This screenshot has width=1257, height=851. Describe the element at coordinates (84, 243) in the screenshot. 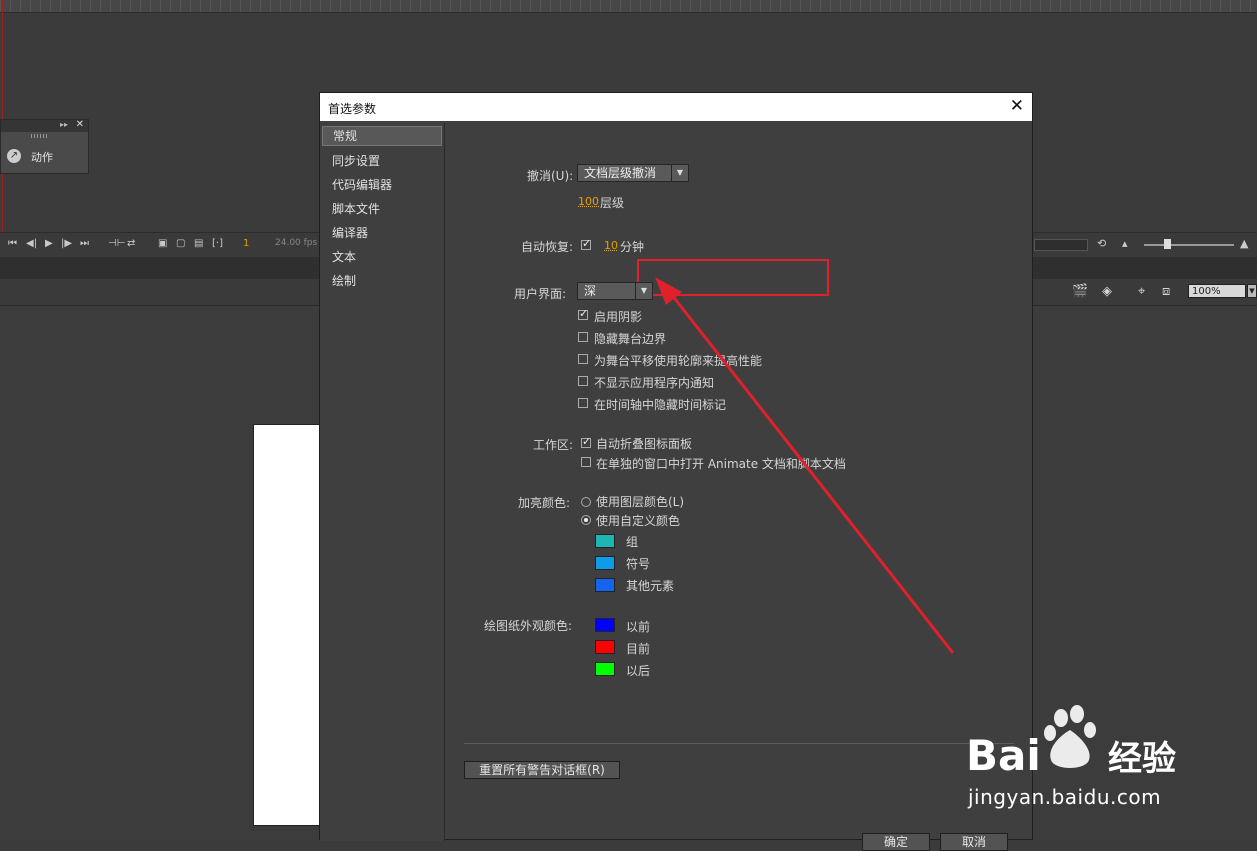

I see `last-frame-icon: ⏭` at that location.